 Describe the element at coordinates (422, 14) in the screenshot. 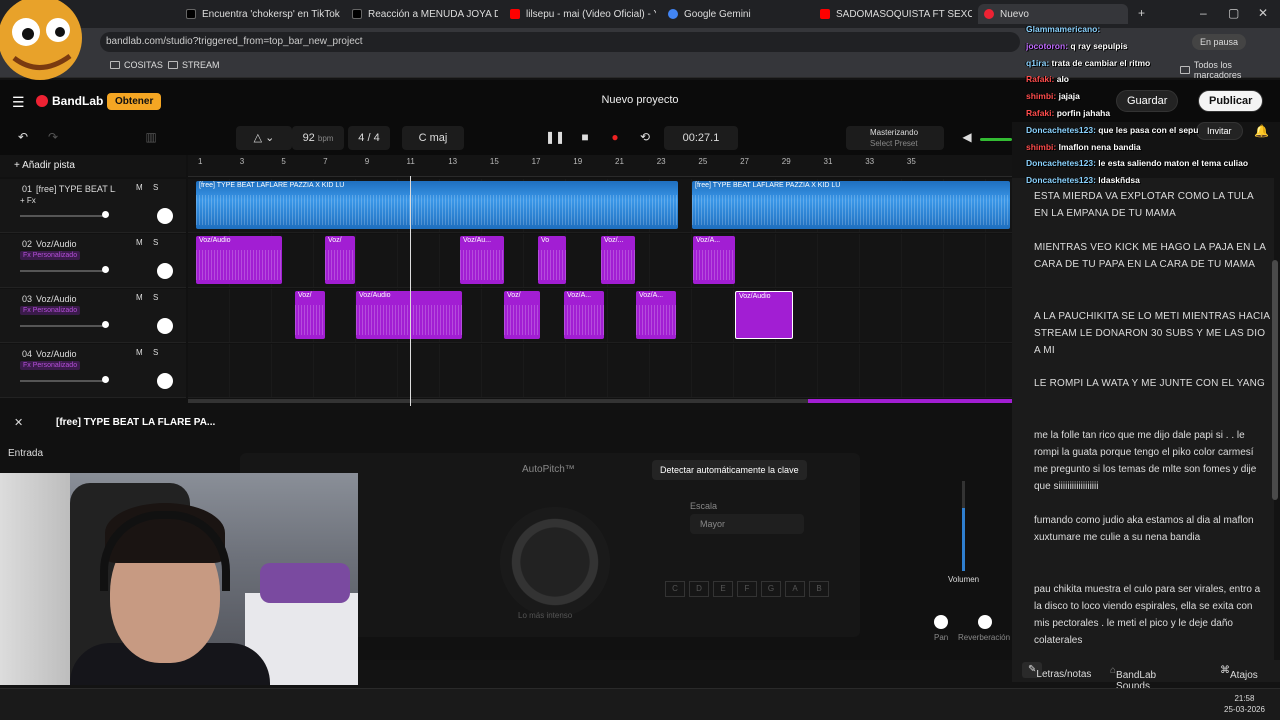

I see `browser-tab: Reacción a MENUDA JOYA DYS` at that location.